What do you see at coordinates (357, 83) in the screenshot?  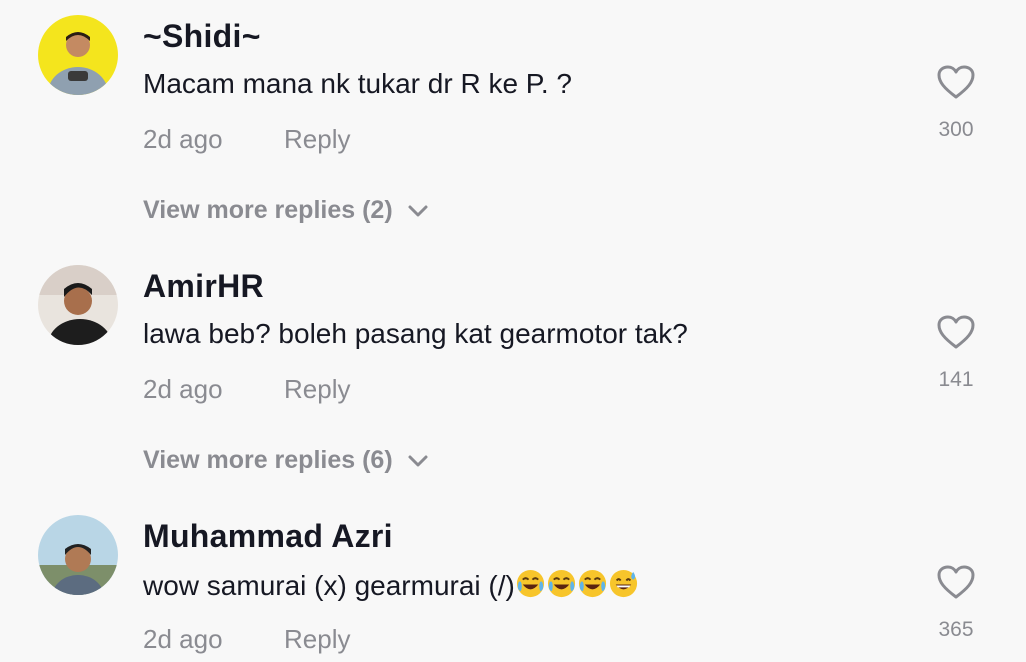 I see `comment-text: Macam mana nk tukar dr R ke P. ?` at bounding box center [357, 83].